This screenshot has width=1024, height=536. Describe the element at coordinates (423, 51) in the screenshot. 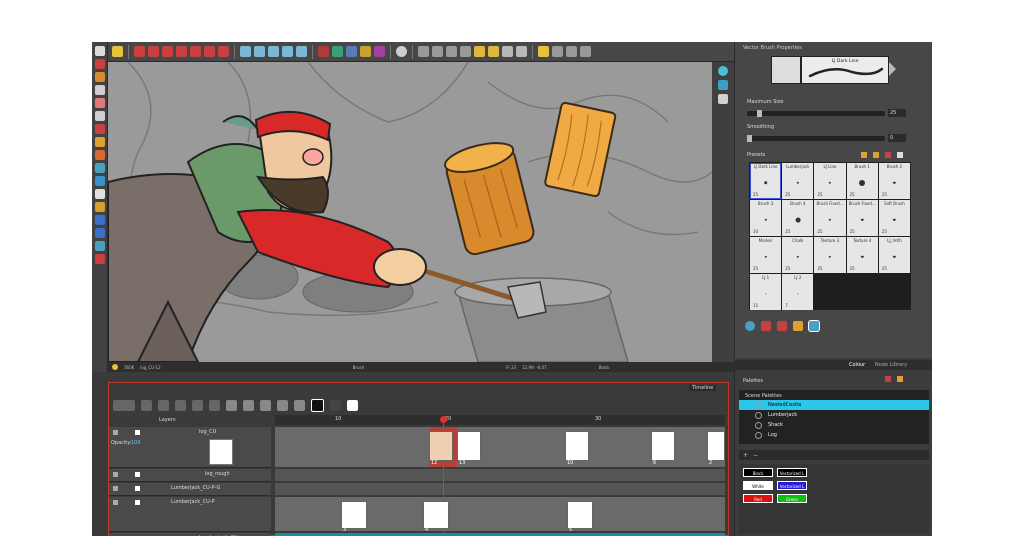

I see `grid-icon` at that location.